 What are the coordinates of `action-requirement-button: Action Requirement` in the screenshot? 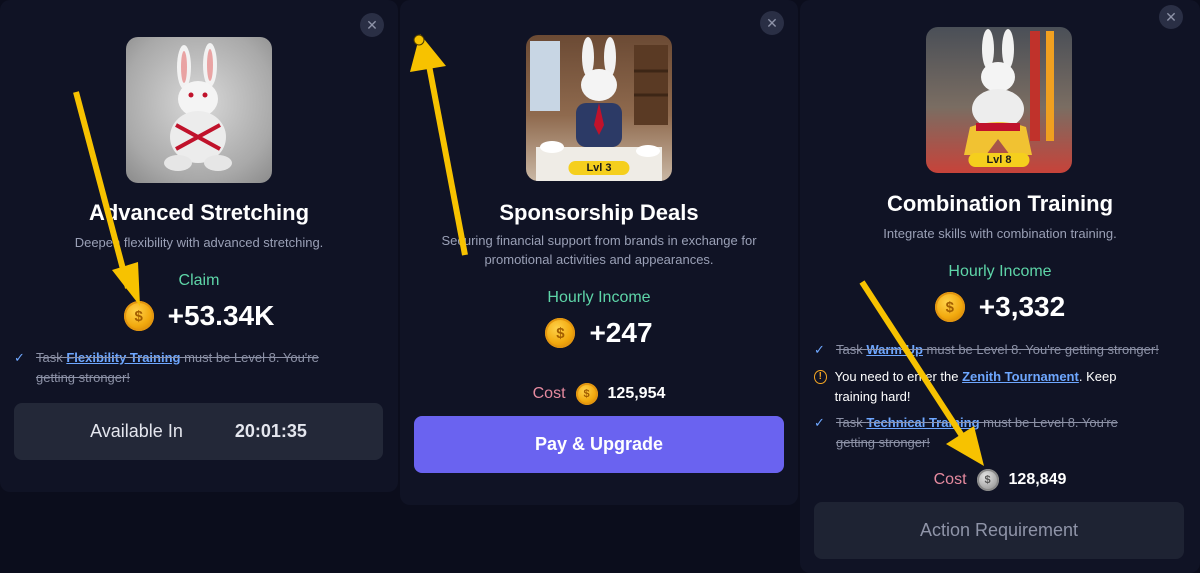 It's located at (999, 530).